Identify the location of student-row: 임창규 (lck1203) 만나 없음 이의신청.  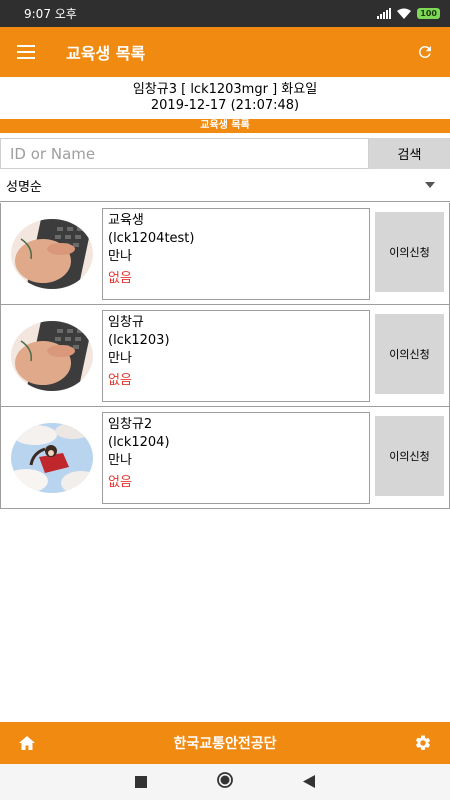
(225, 356).